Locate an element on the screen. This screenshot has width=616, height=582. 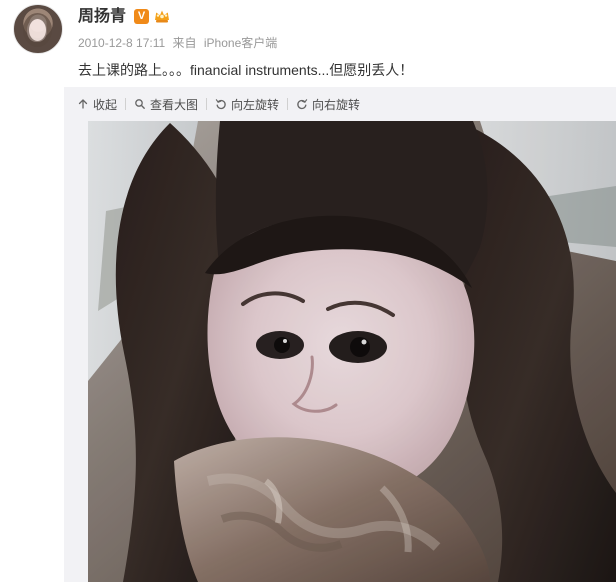
rotate-left-icon is located at coordinates (220, 104).